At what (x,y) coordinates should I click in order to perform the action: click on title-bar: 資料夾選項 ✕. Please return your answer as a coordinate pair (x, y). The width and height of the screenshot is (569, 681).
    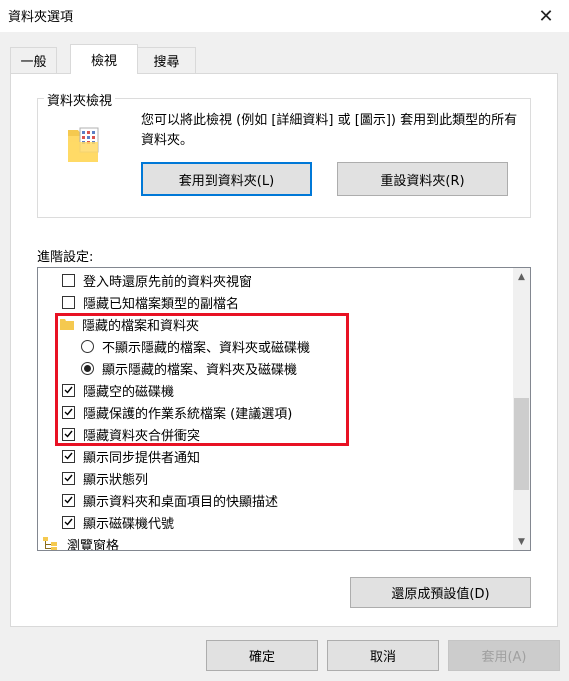
    Looking at the image, I should click on (284, 16).